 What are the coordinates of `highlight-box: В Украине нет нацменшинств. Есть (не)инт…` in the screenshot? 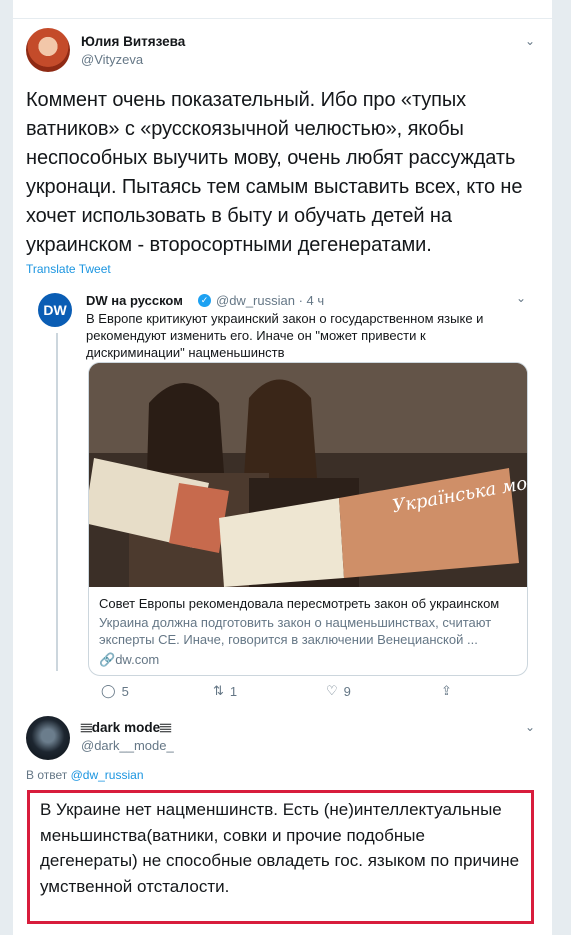 It's located at (280, 857).